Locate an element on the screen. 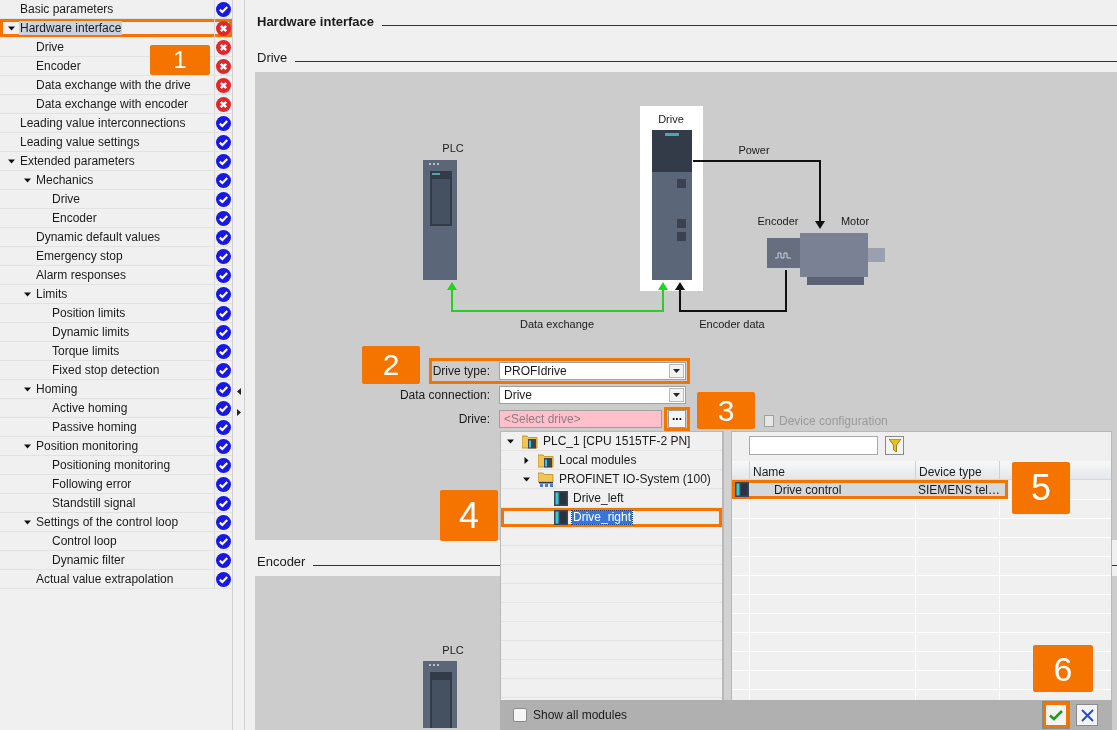  field-label: Drive type: is located at coordinates (461, 371).